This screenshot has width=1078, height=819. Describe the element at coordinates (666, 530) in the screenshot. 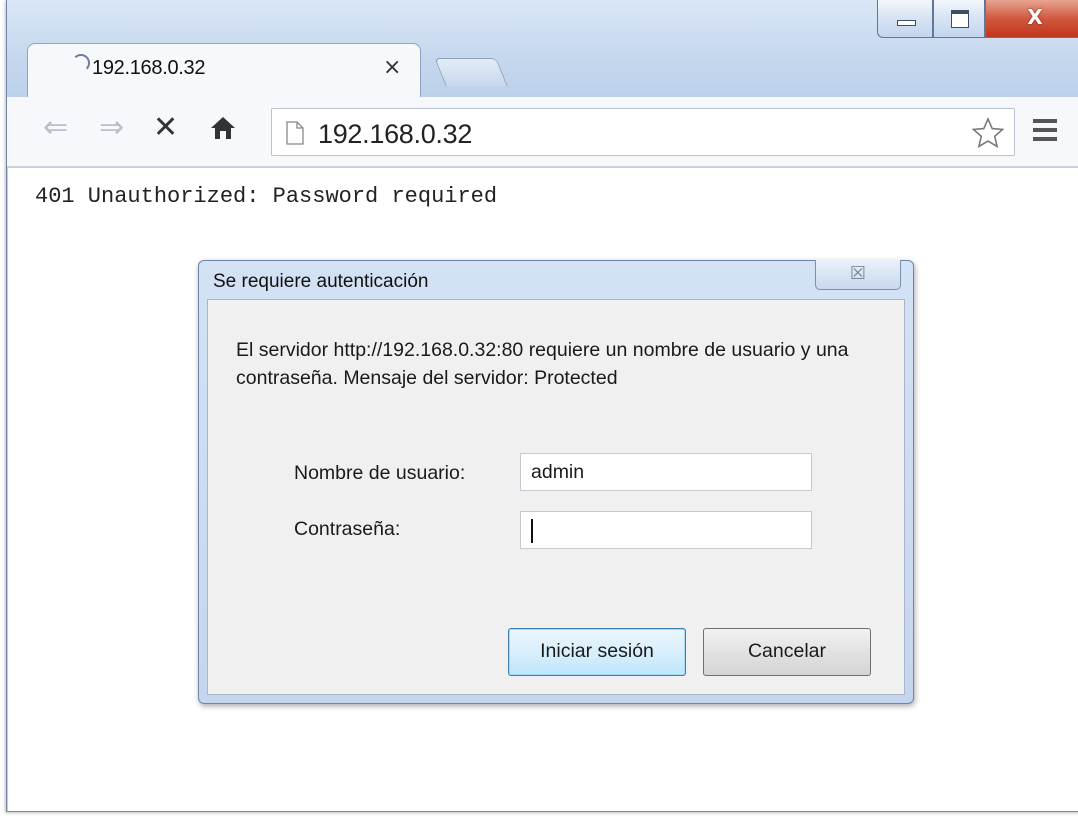

I see `password-field` at that location.